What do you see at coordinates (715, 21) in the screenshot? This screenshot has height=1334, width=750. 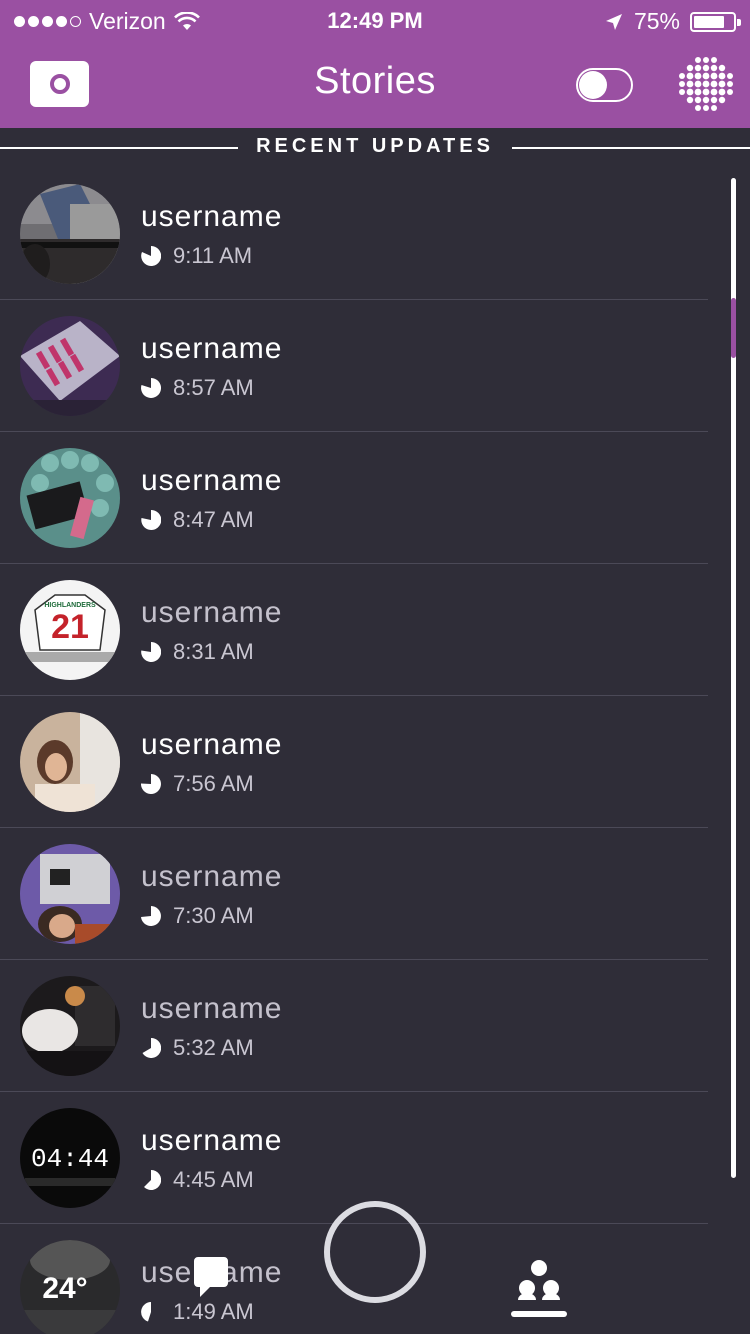 I see `battery-icon` at bounding box center [715, 21].